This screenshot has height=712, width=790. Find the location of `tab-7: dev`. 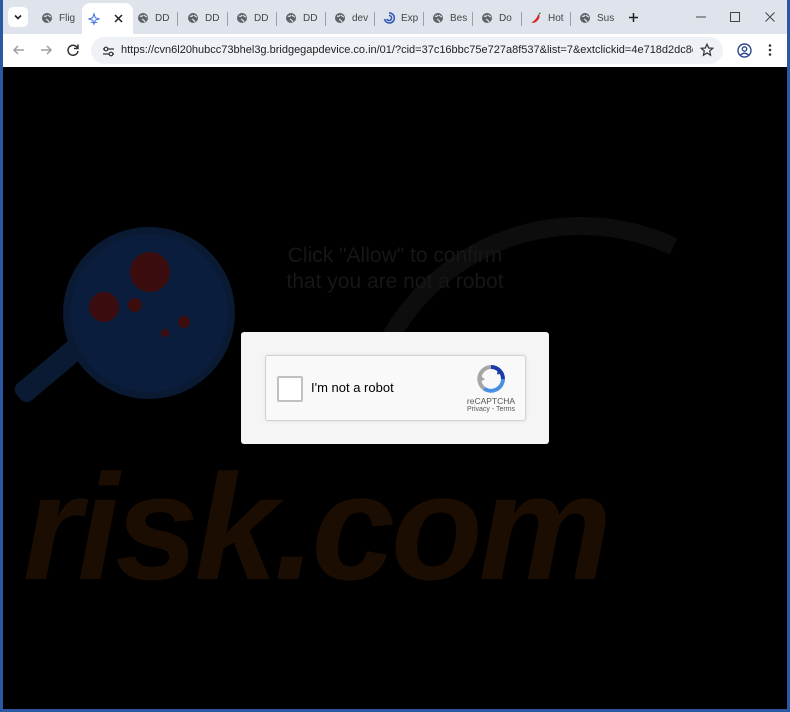

tab-7: dev is located at coordinates (354, 18).